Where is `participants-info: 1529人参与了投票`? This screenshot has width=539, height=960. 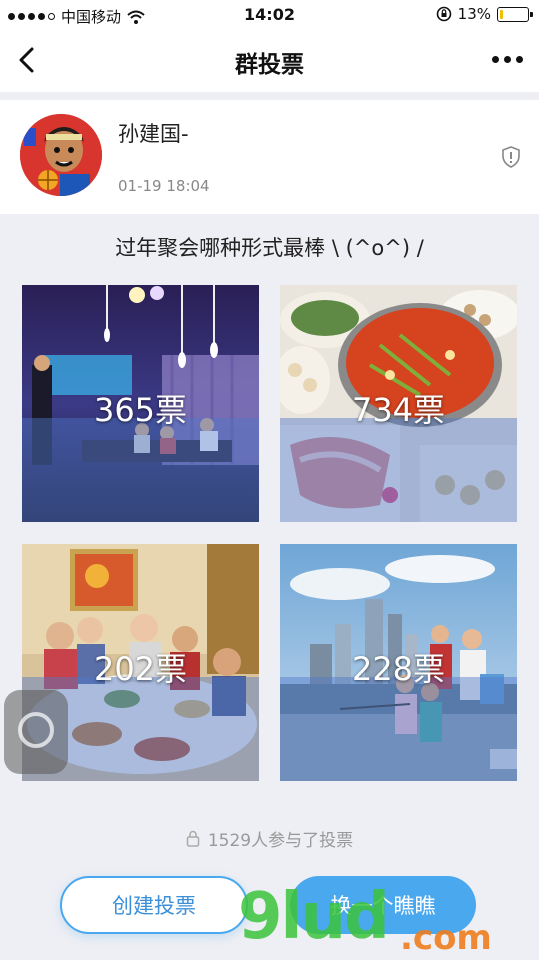 participants-info: 1529人参与了投票 is located at coordinates (269, 838).